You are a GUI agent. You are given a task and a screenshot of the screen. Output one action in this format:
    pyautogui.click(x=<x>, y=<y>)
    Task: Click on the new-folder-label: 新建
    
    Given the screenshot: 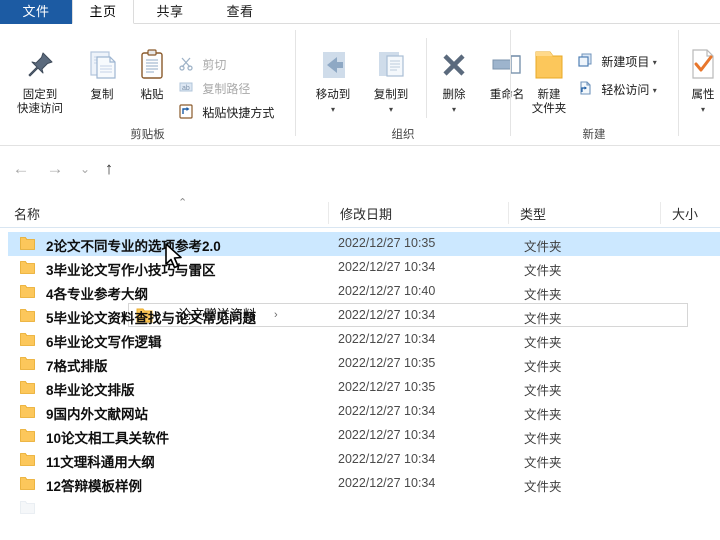 What is the action you would take?
    pyautogui.click(x=549, y=95)
    